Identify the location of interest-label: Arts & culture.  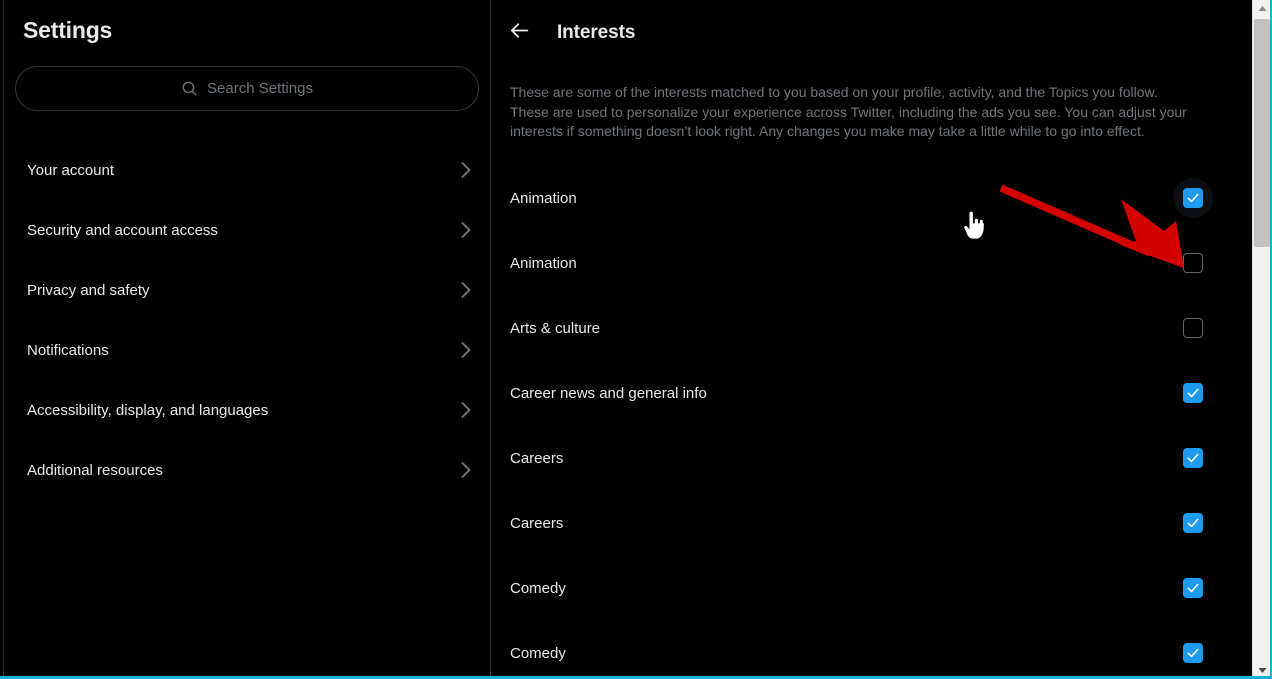
(555, 328).